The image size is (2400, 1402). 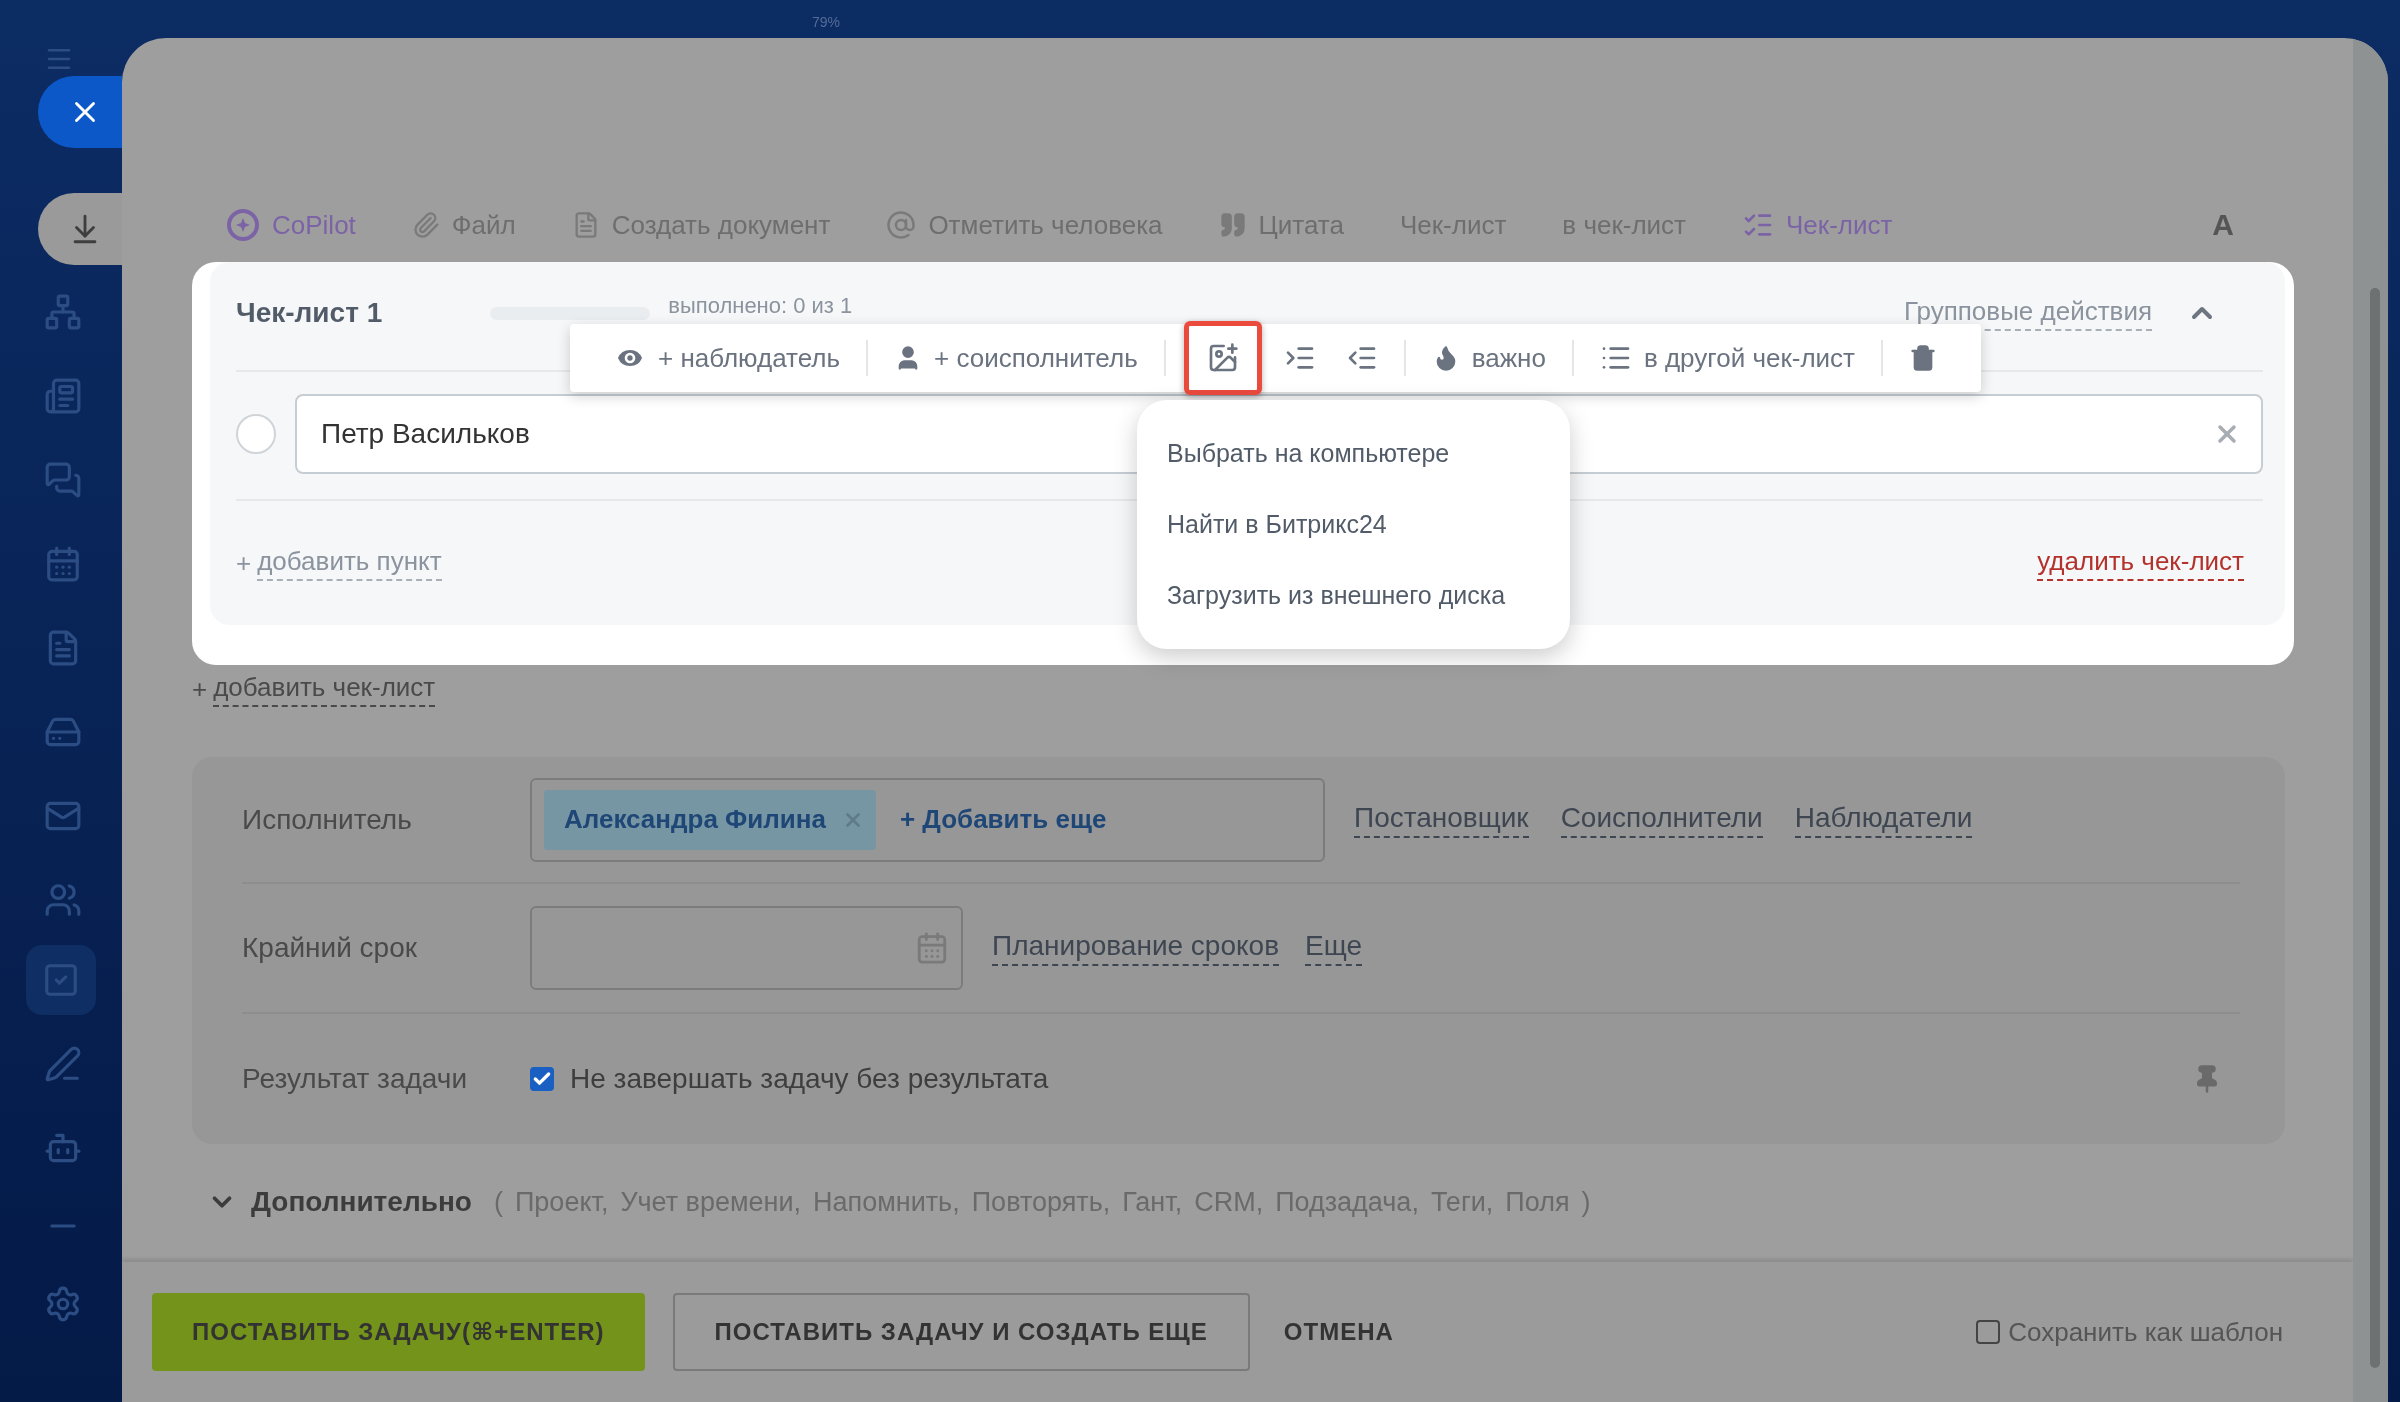 I want to click on field-label: Результат задачи, so click(x=355, y=1079).